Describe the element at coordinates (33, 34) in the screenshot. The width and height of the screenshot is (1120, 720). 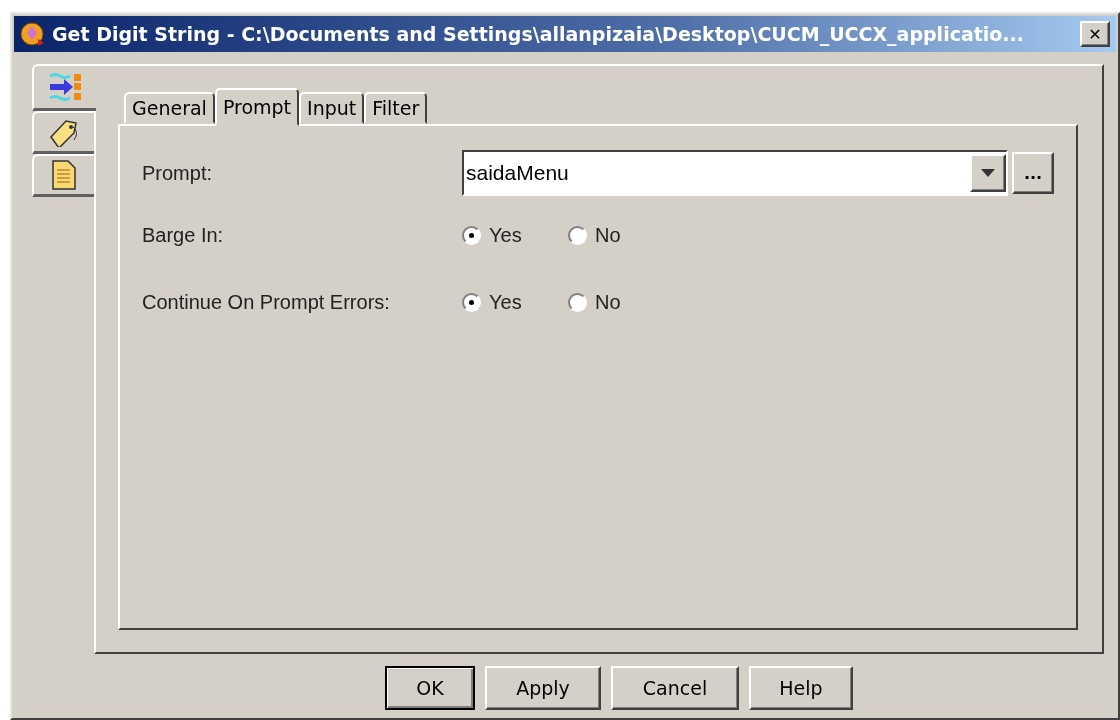
I see `app-icon` at that location.